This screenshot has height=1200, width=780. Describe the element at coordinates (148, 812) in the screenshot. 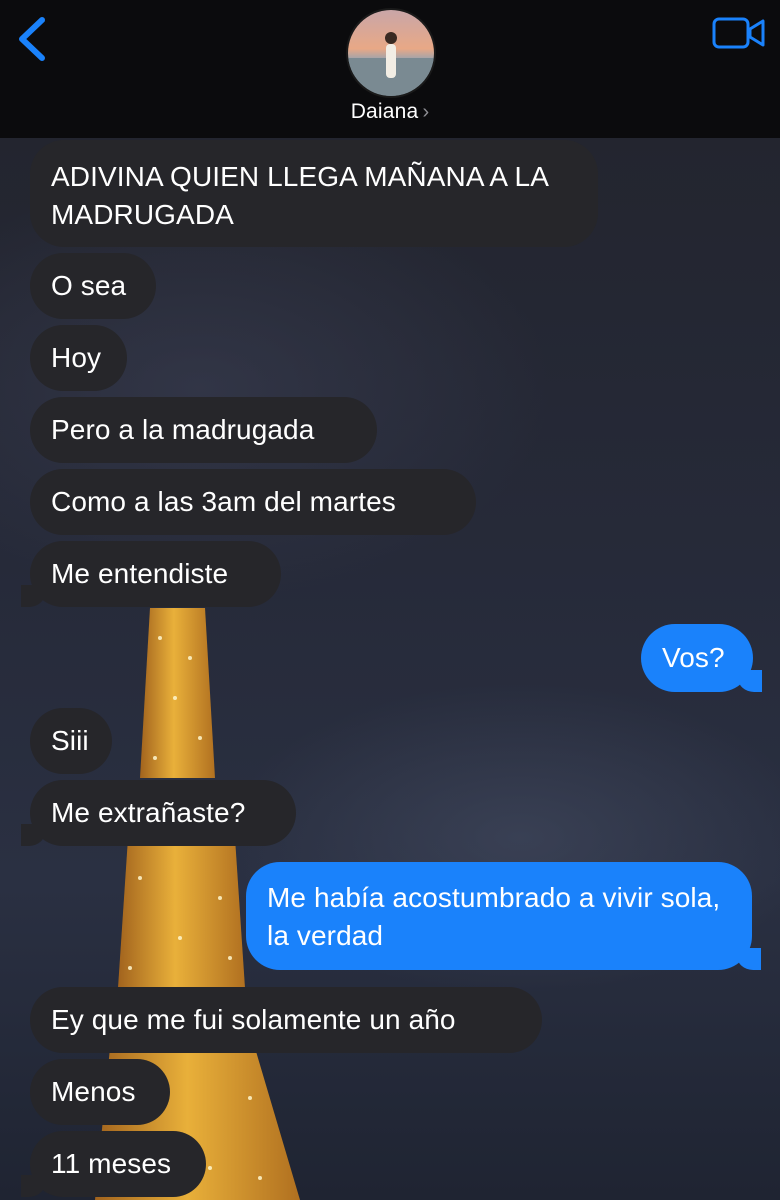

I see `message-text: Me extrañaste?` at that location.